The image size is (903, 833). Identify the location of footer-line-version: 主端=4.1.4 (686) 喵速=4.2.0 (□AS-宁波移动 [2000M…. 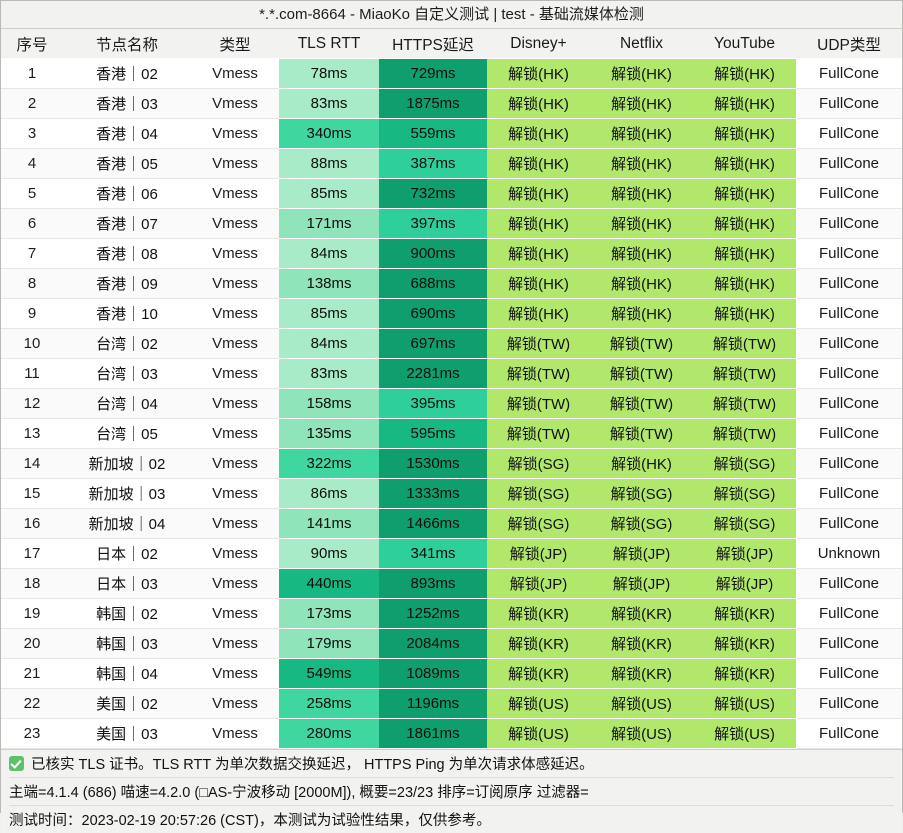
(451, 792).